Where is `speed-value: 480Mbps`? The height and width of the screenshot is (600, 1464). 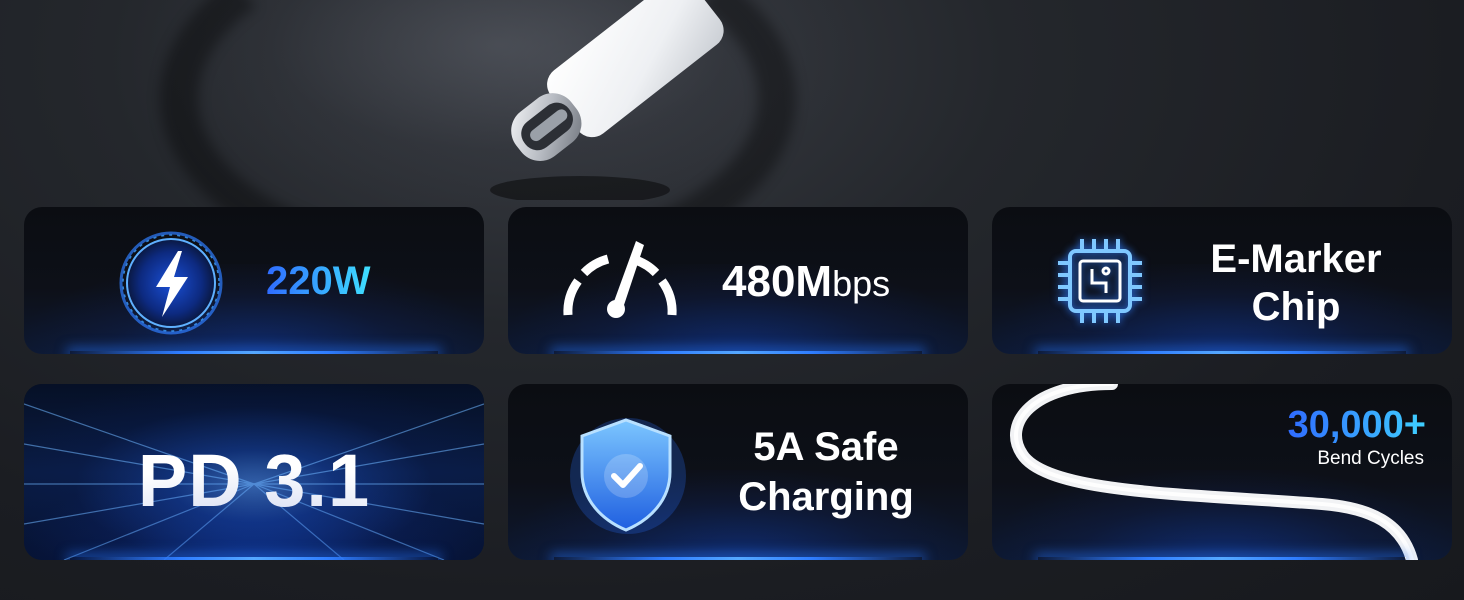 speed-value: 480Mbps is located at coordinates (806, 282).